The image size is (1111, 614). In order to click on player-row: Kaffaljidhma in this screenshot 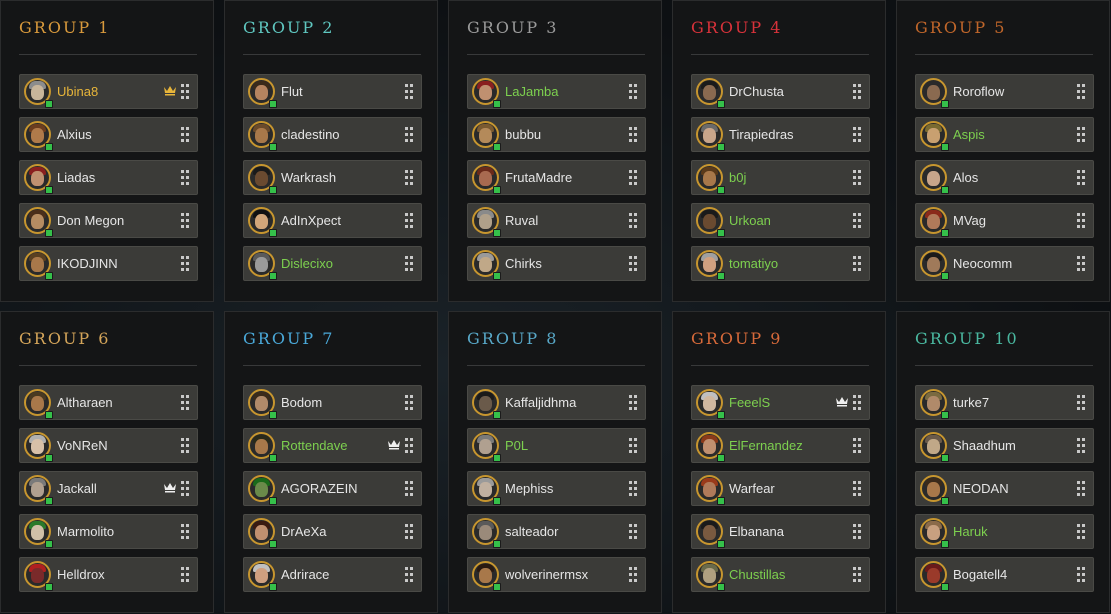, I will do `click(556, 402)`.